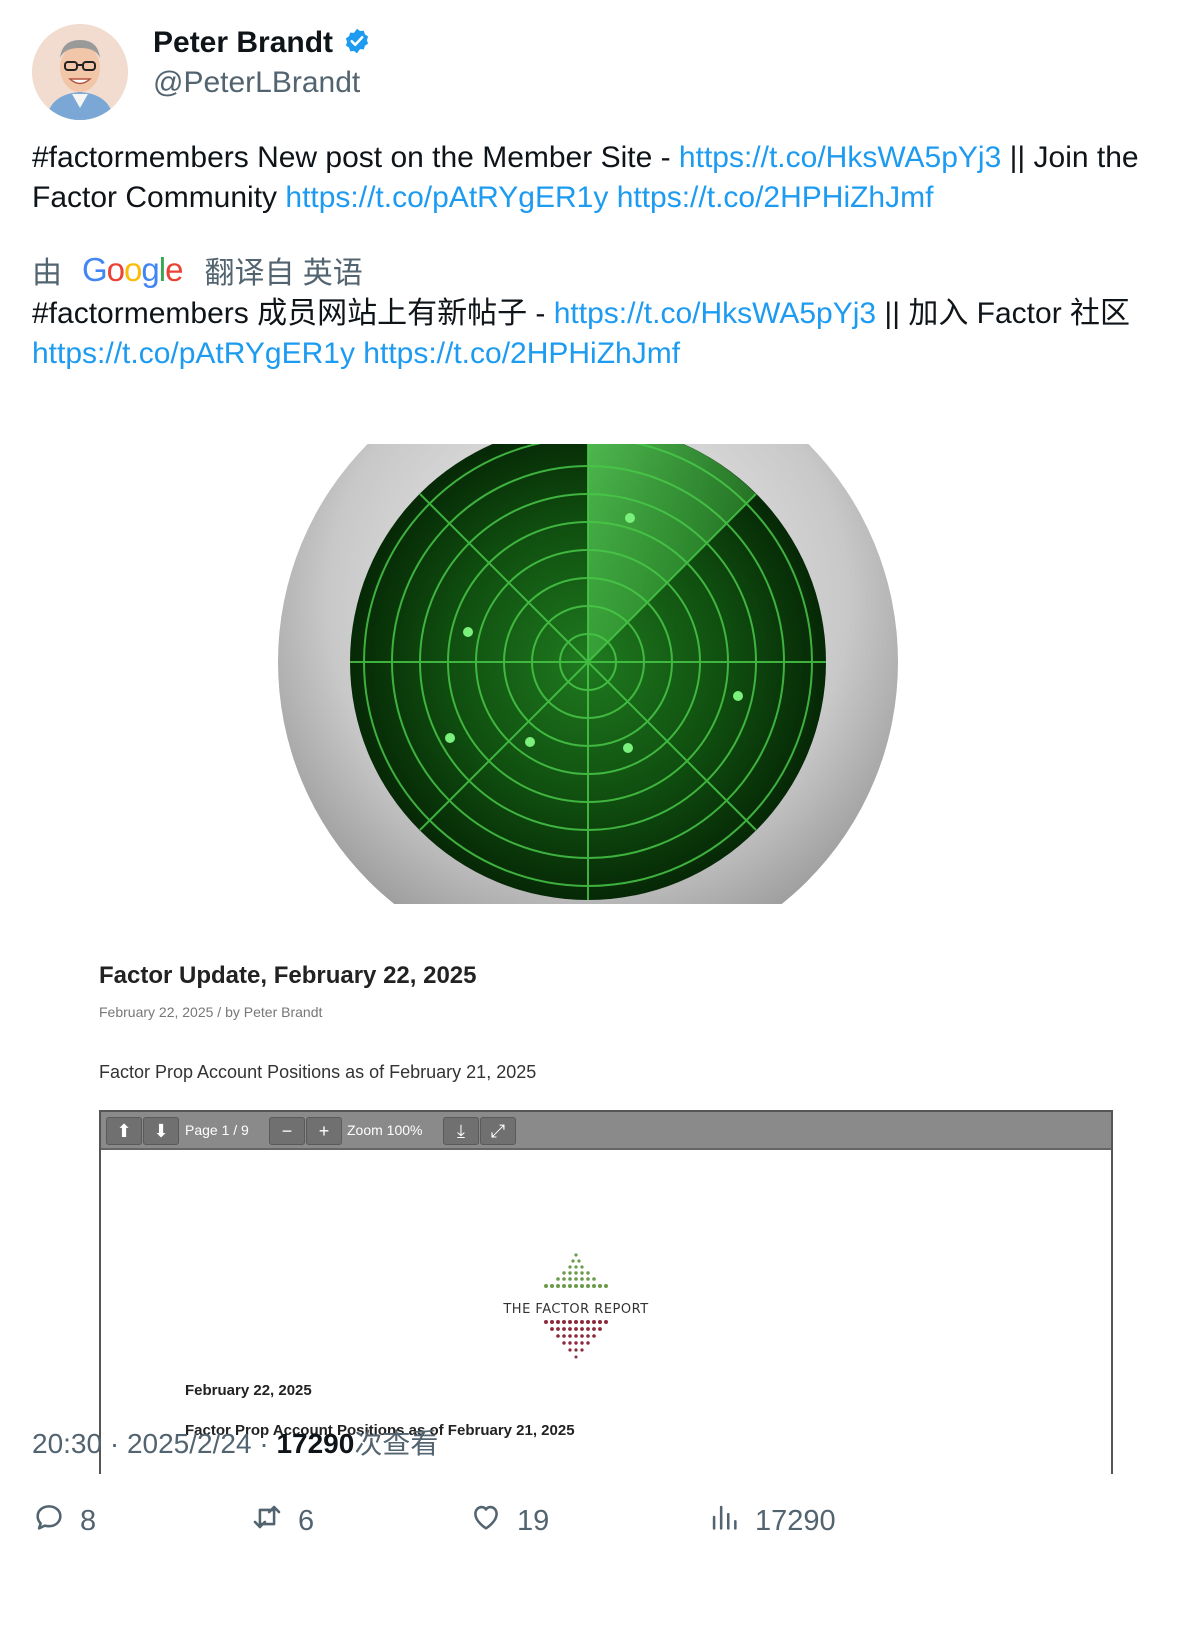  What do you see at coordinates (606, 1131) in the screenshot?
I see `pdf-toolbar: ⬆ ⬇ Page 1 / 9 − + Zoom 100% ⤓ ⤢` at bounding box center [606, 1131].